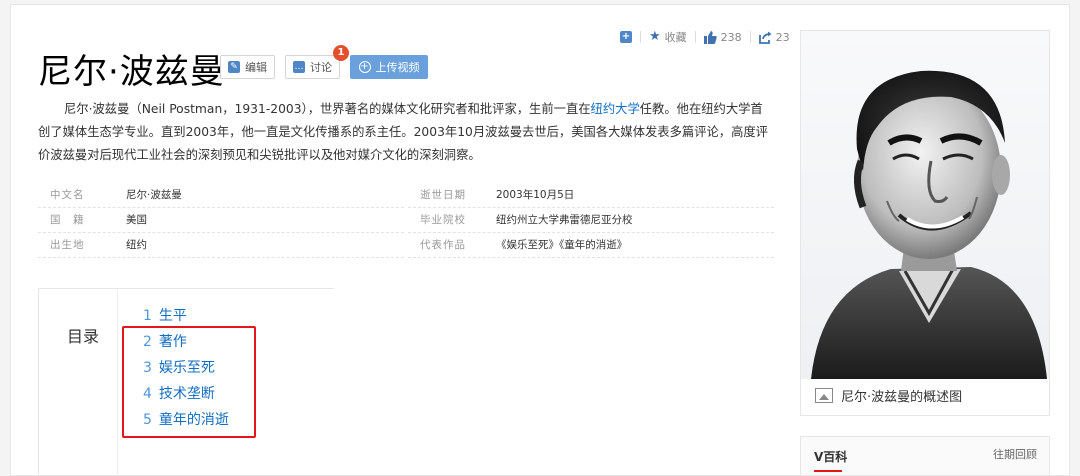  I want to click on info-value: 纽约, so click(136, 245).